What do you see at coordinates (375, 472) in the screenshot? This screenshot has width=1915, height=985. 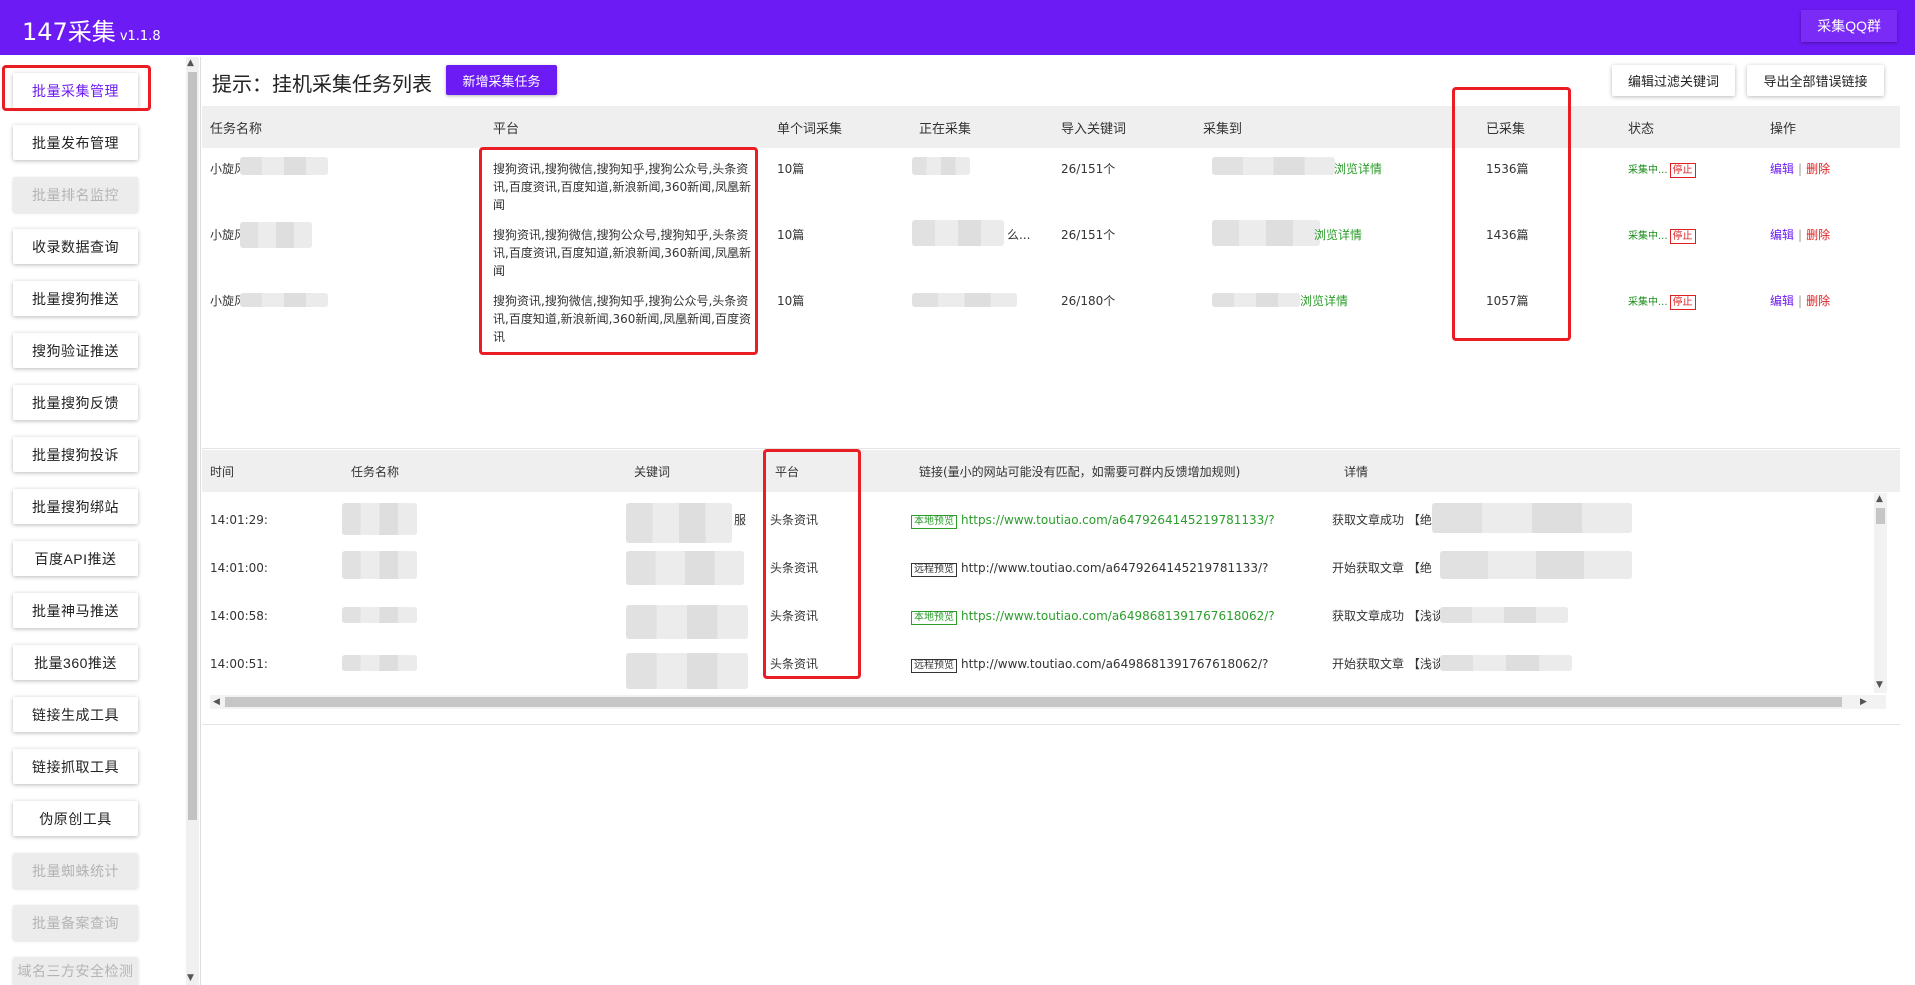 I see `th-log-task: 任务名称` at bounding box center [375, 472].